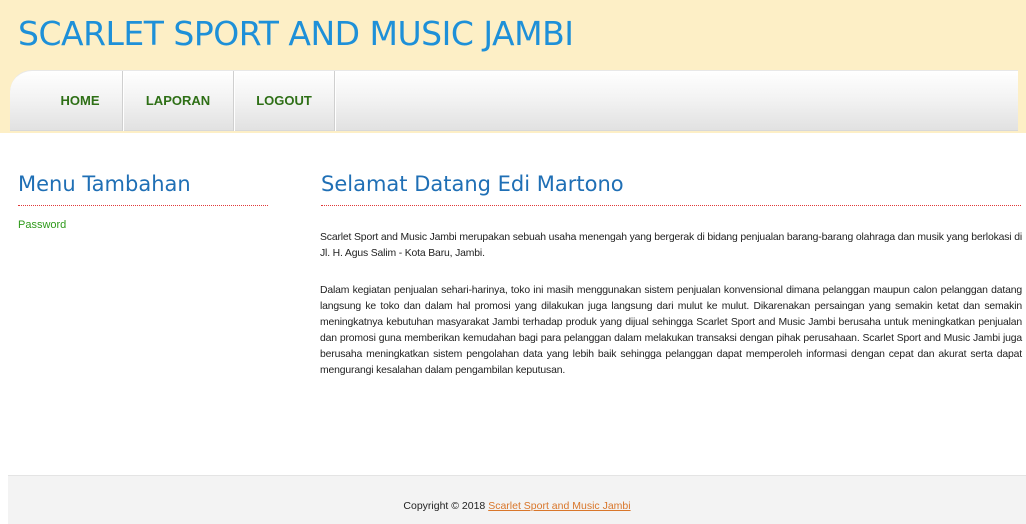 The width and height of the screenshot is (1026, 524). I want to click on page-title: Selamat Datang Edi Martono, so click(472, 184).